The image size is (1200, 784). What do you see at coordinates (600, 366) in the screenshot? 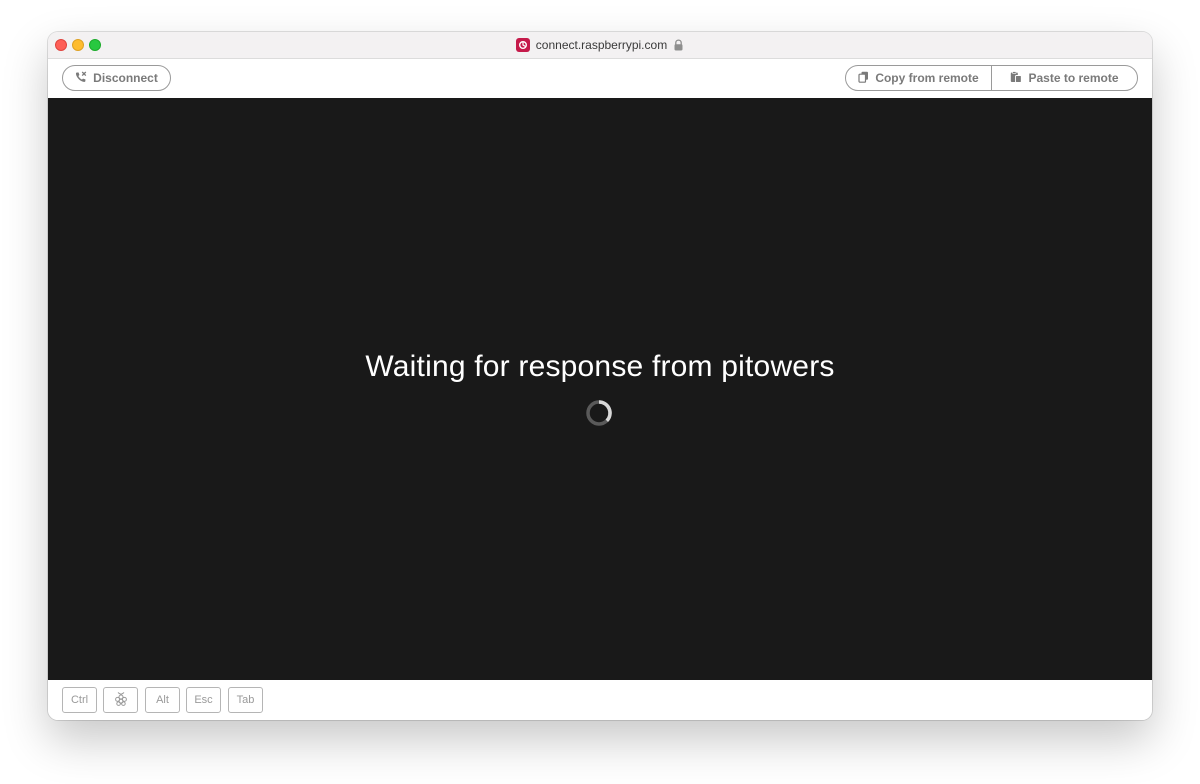
I see `connection-status-text: Waiting for response from pitowers` at bounding box center [600, 366].